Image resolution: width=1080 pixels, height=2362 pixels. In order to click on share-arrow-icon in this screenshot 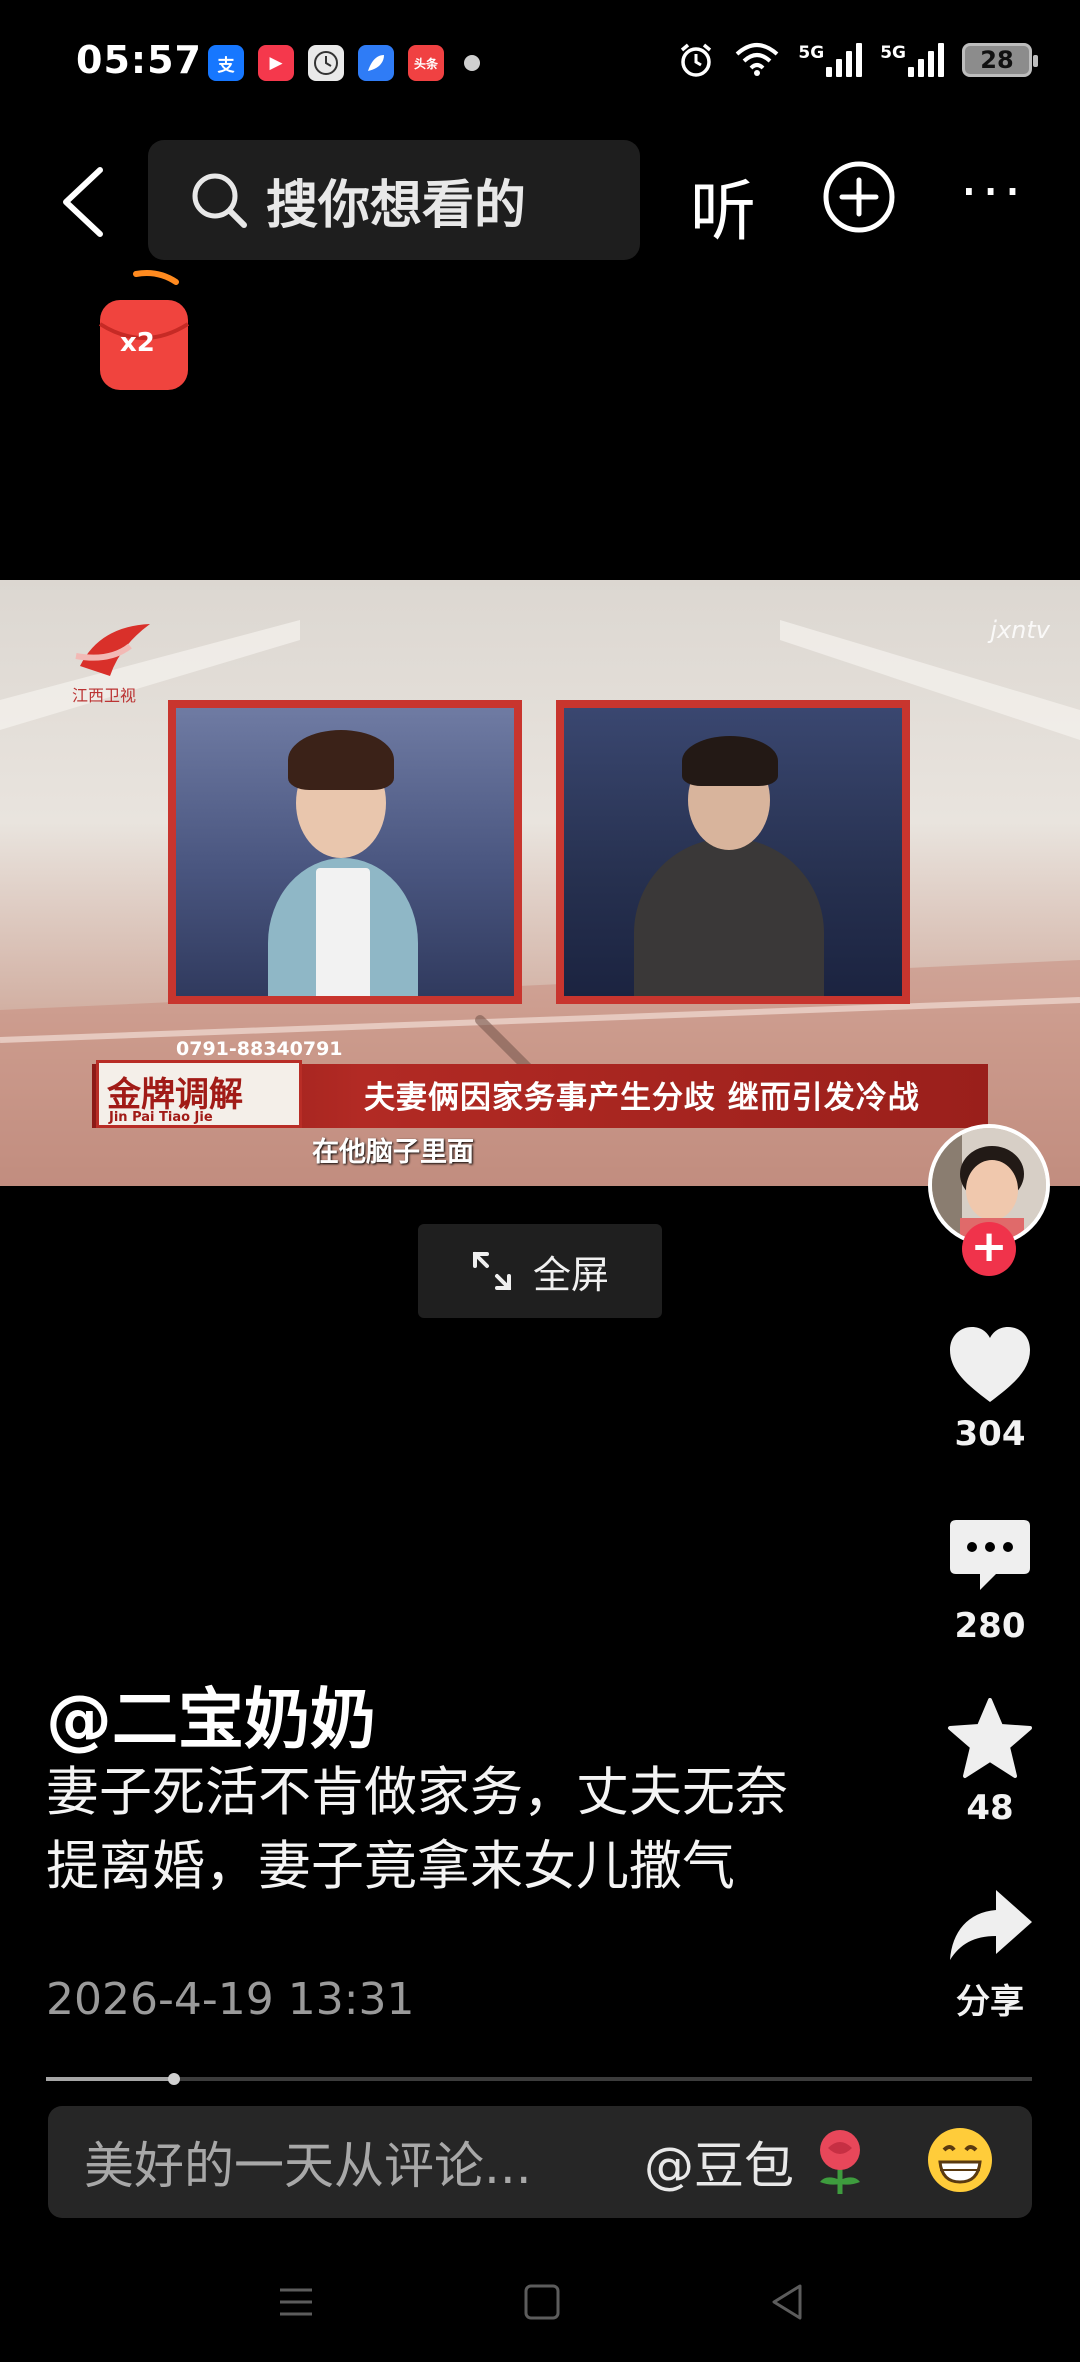, I will do `click(991, 1925)`.